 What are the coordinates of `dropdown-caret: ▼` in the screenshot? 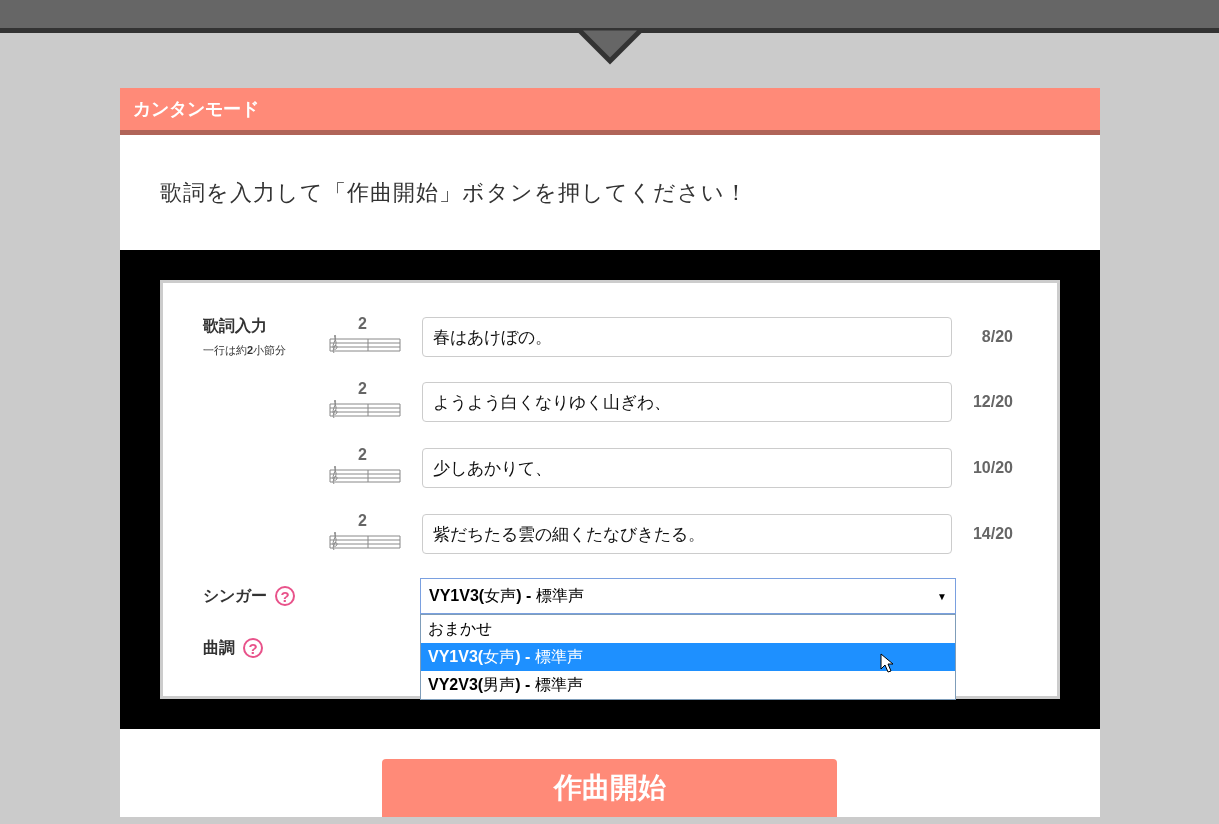 It's located at (942, 596).